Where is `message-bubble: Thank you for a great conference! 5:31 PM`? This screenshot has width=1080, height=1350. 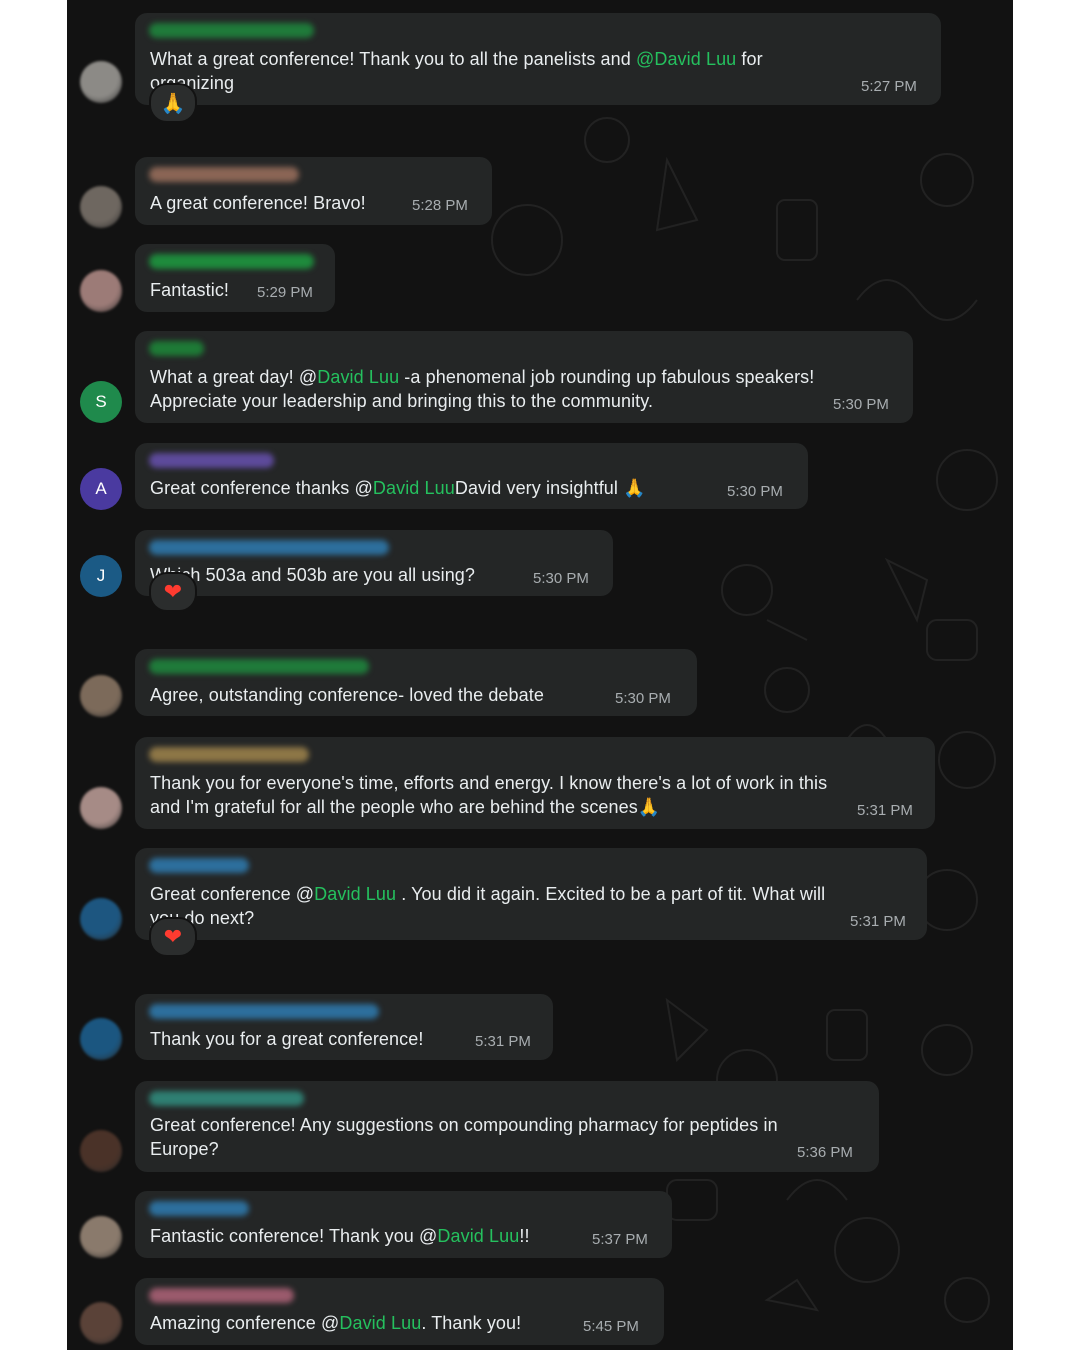 message-bubble: Thank you for a great conference! 5:31 PM is located at coordinates (344, 1027).